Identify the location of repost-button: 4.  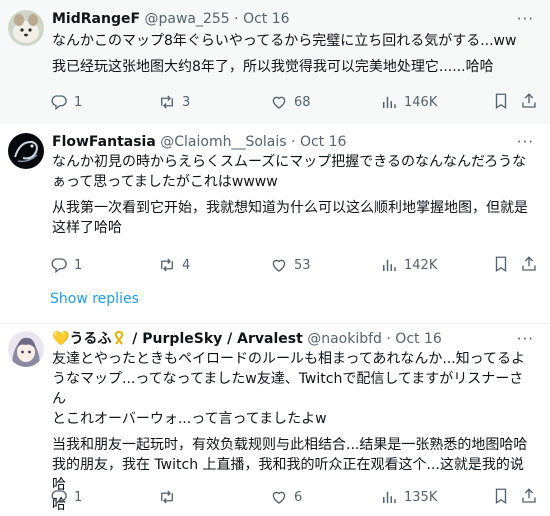
(174, 265).